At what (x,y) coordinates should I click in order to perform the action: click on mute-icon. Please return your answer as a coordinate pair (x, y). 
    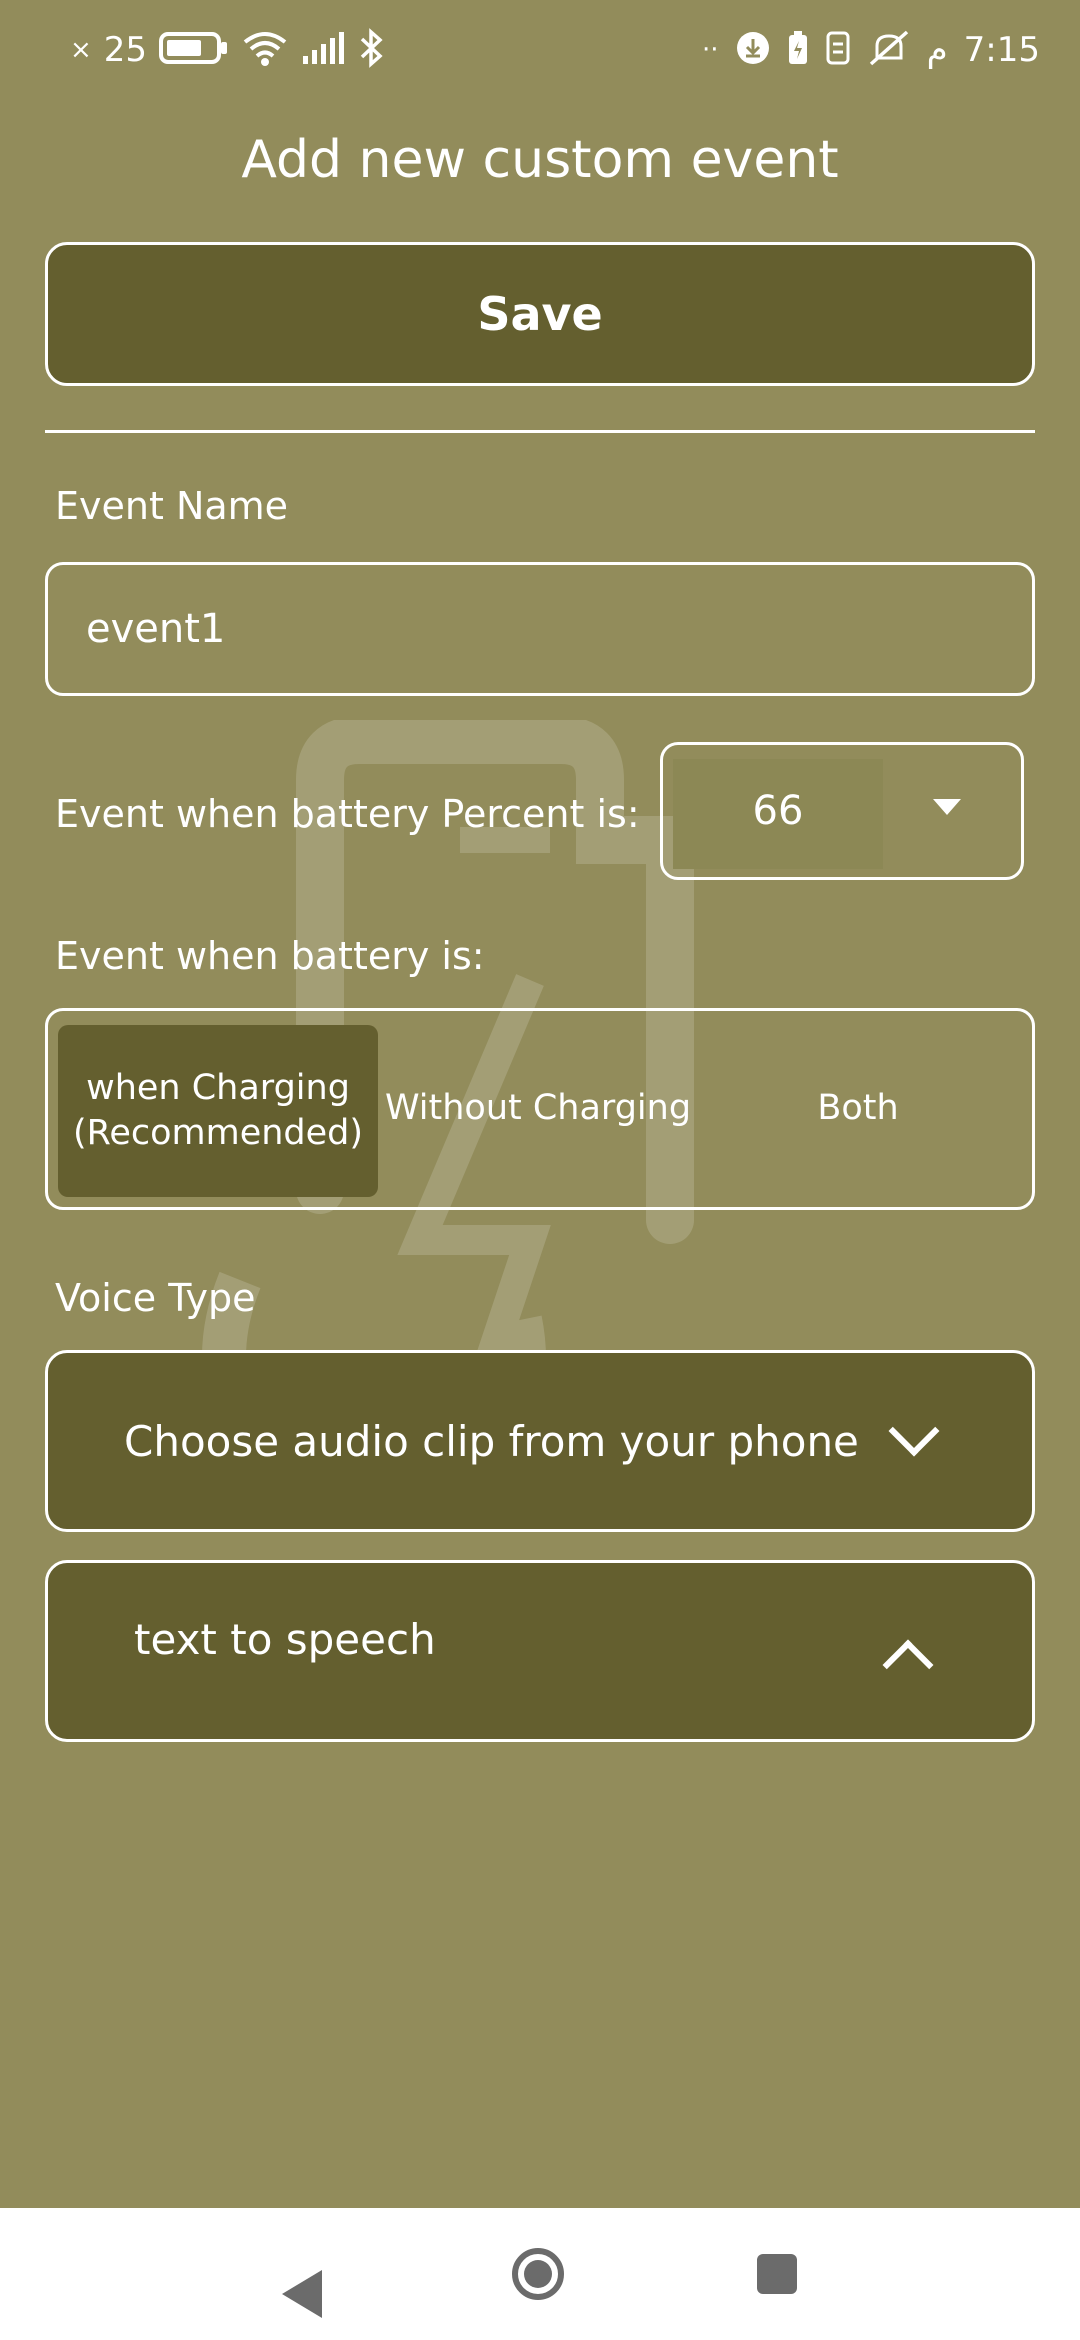
    Looking at the image, I should click on (889, 50).